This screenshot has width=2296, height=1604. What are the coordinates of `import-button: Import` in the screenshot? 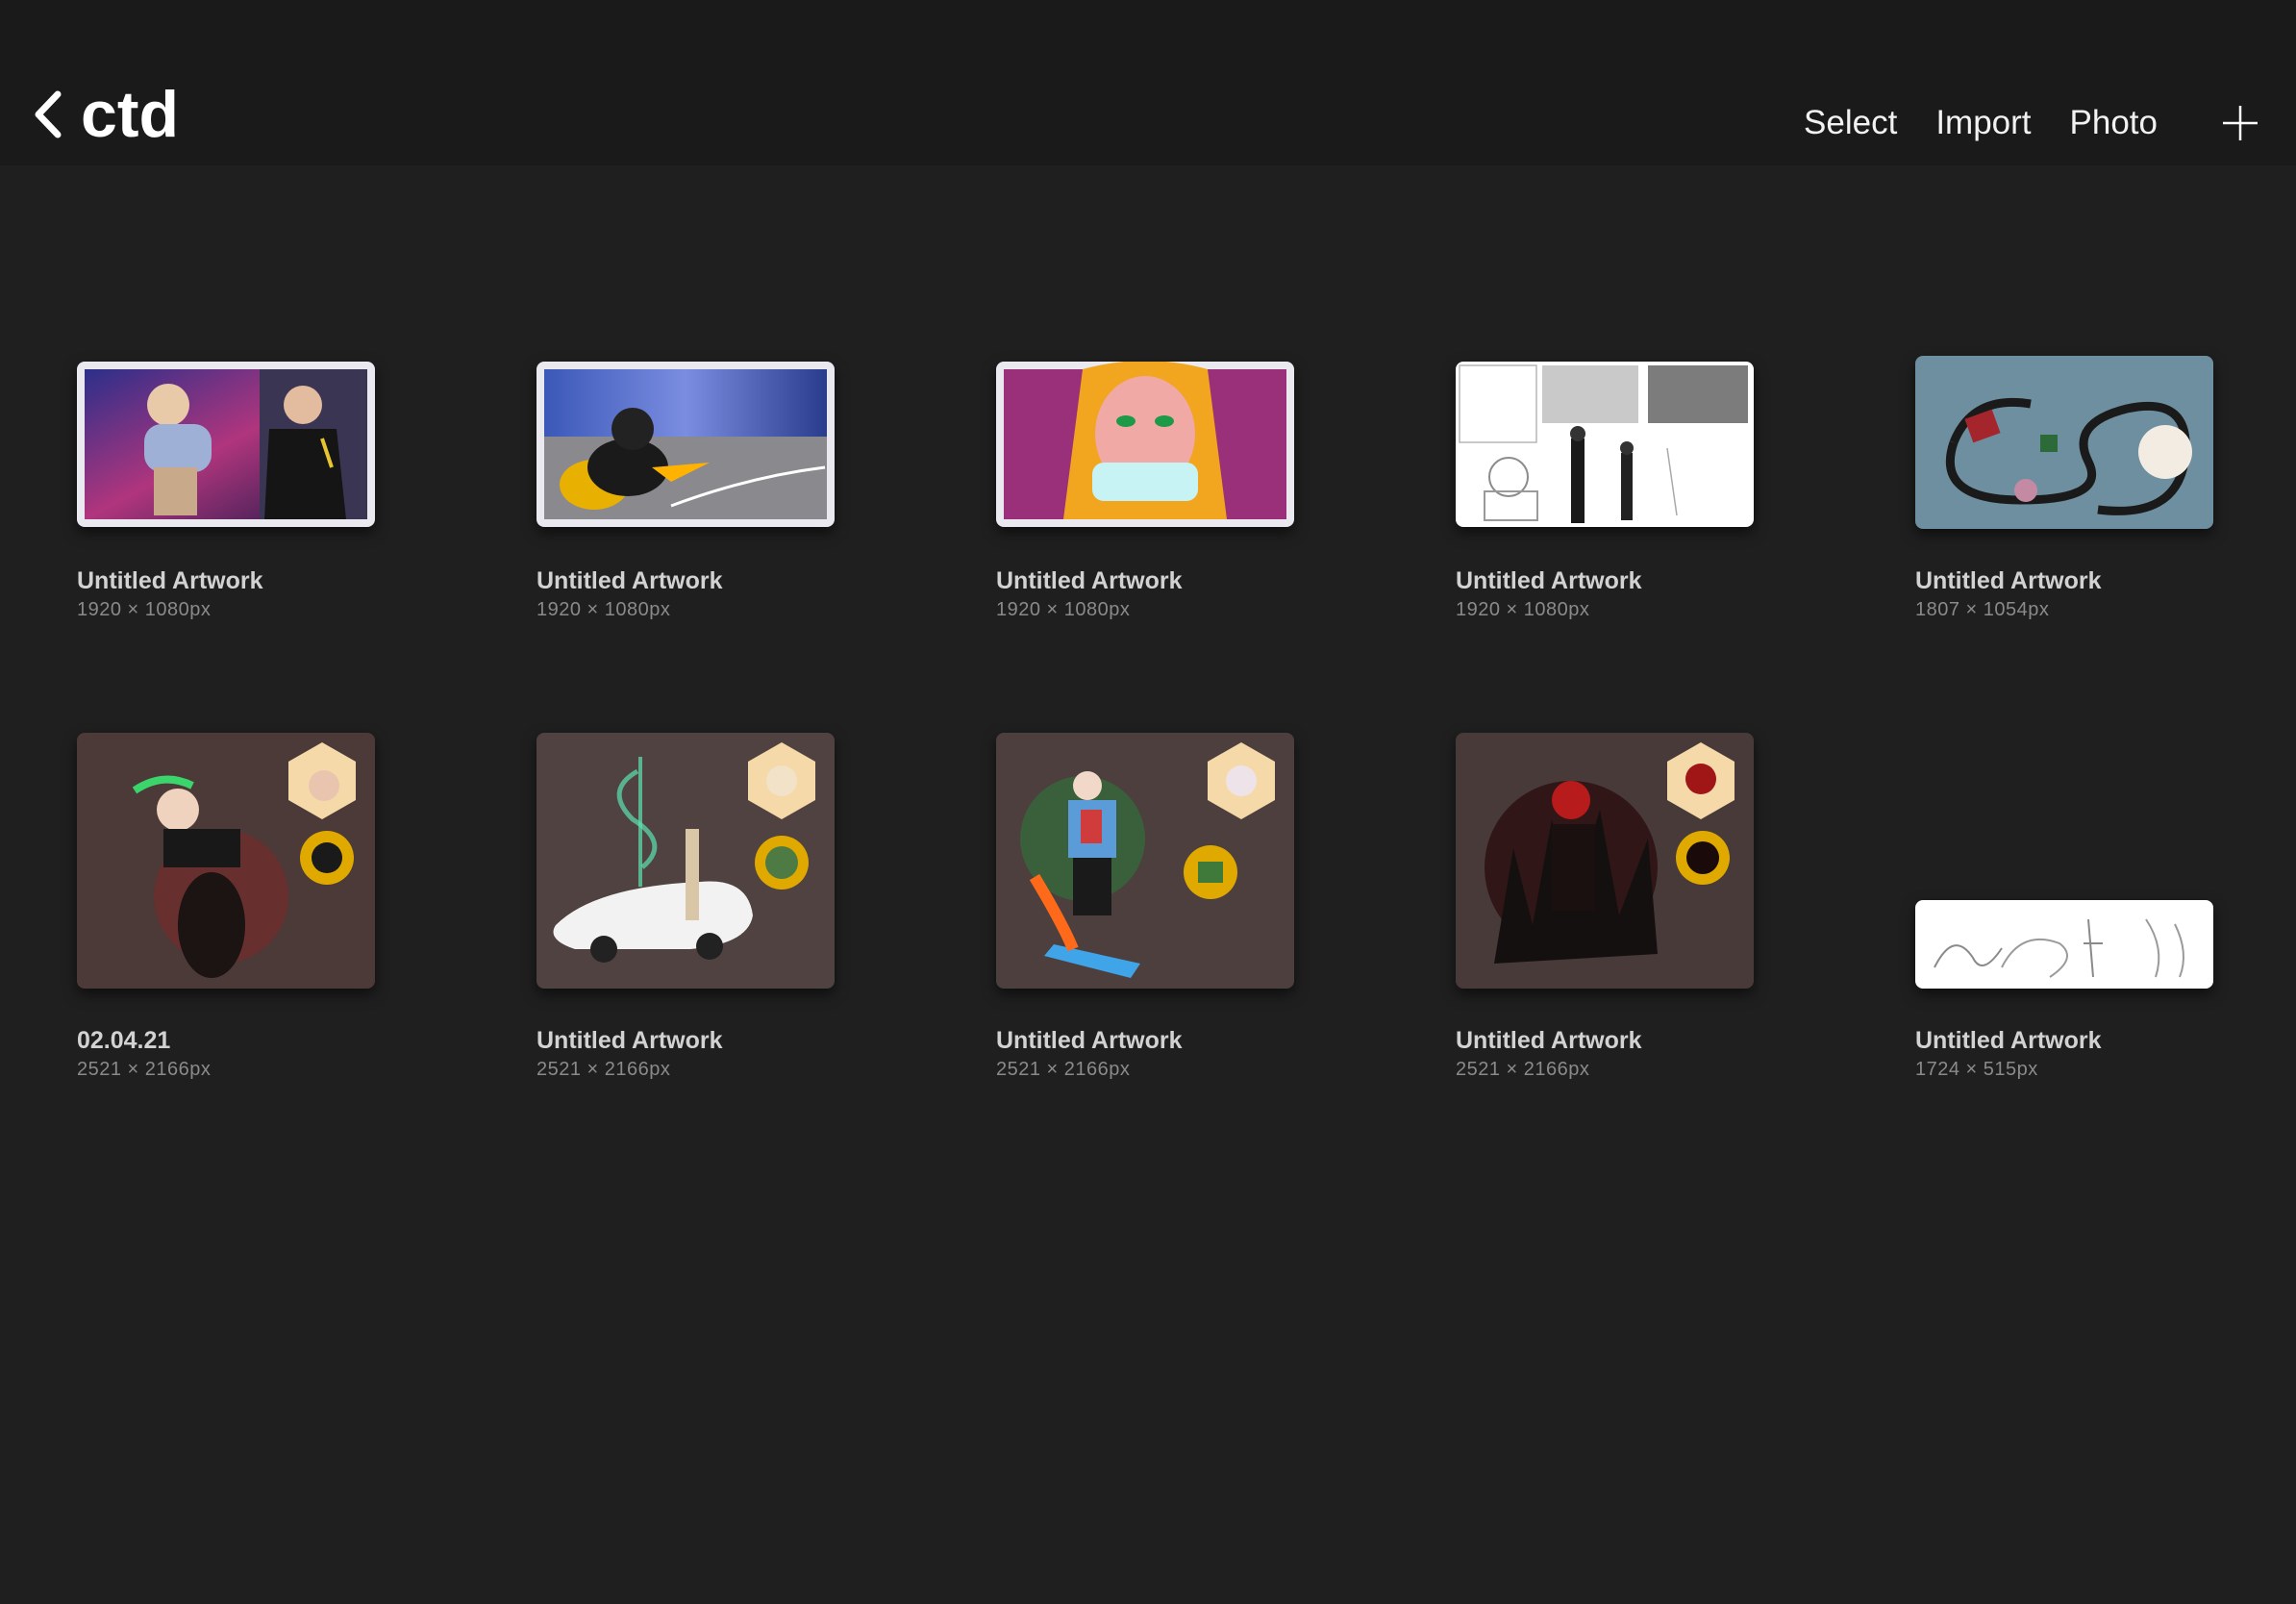 It's located at (1983, 123).